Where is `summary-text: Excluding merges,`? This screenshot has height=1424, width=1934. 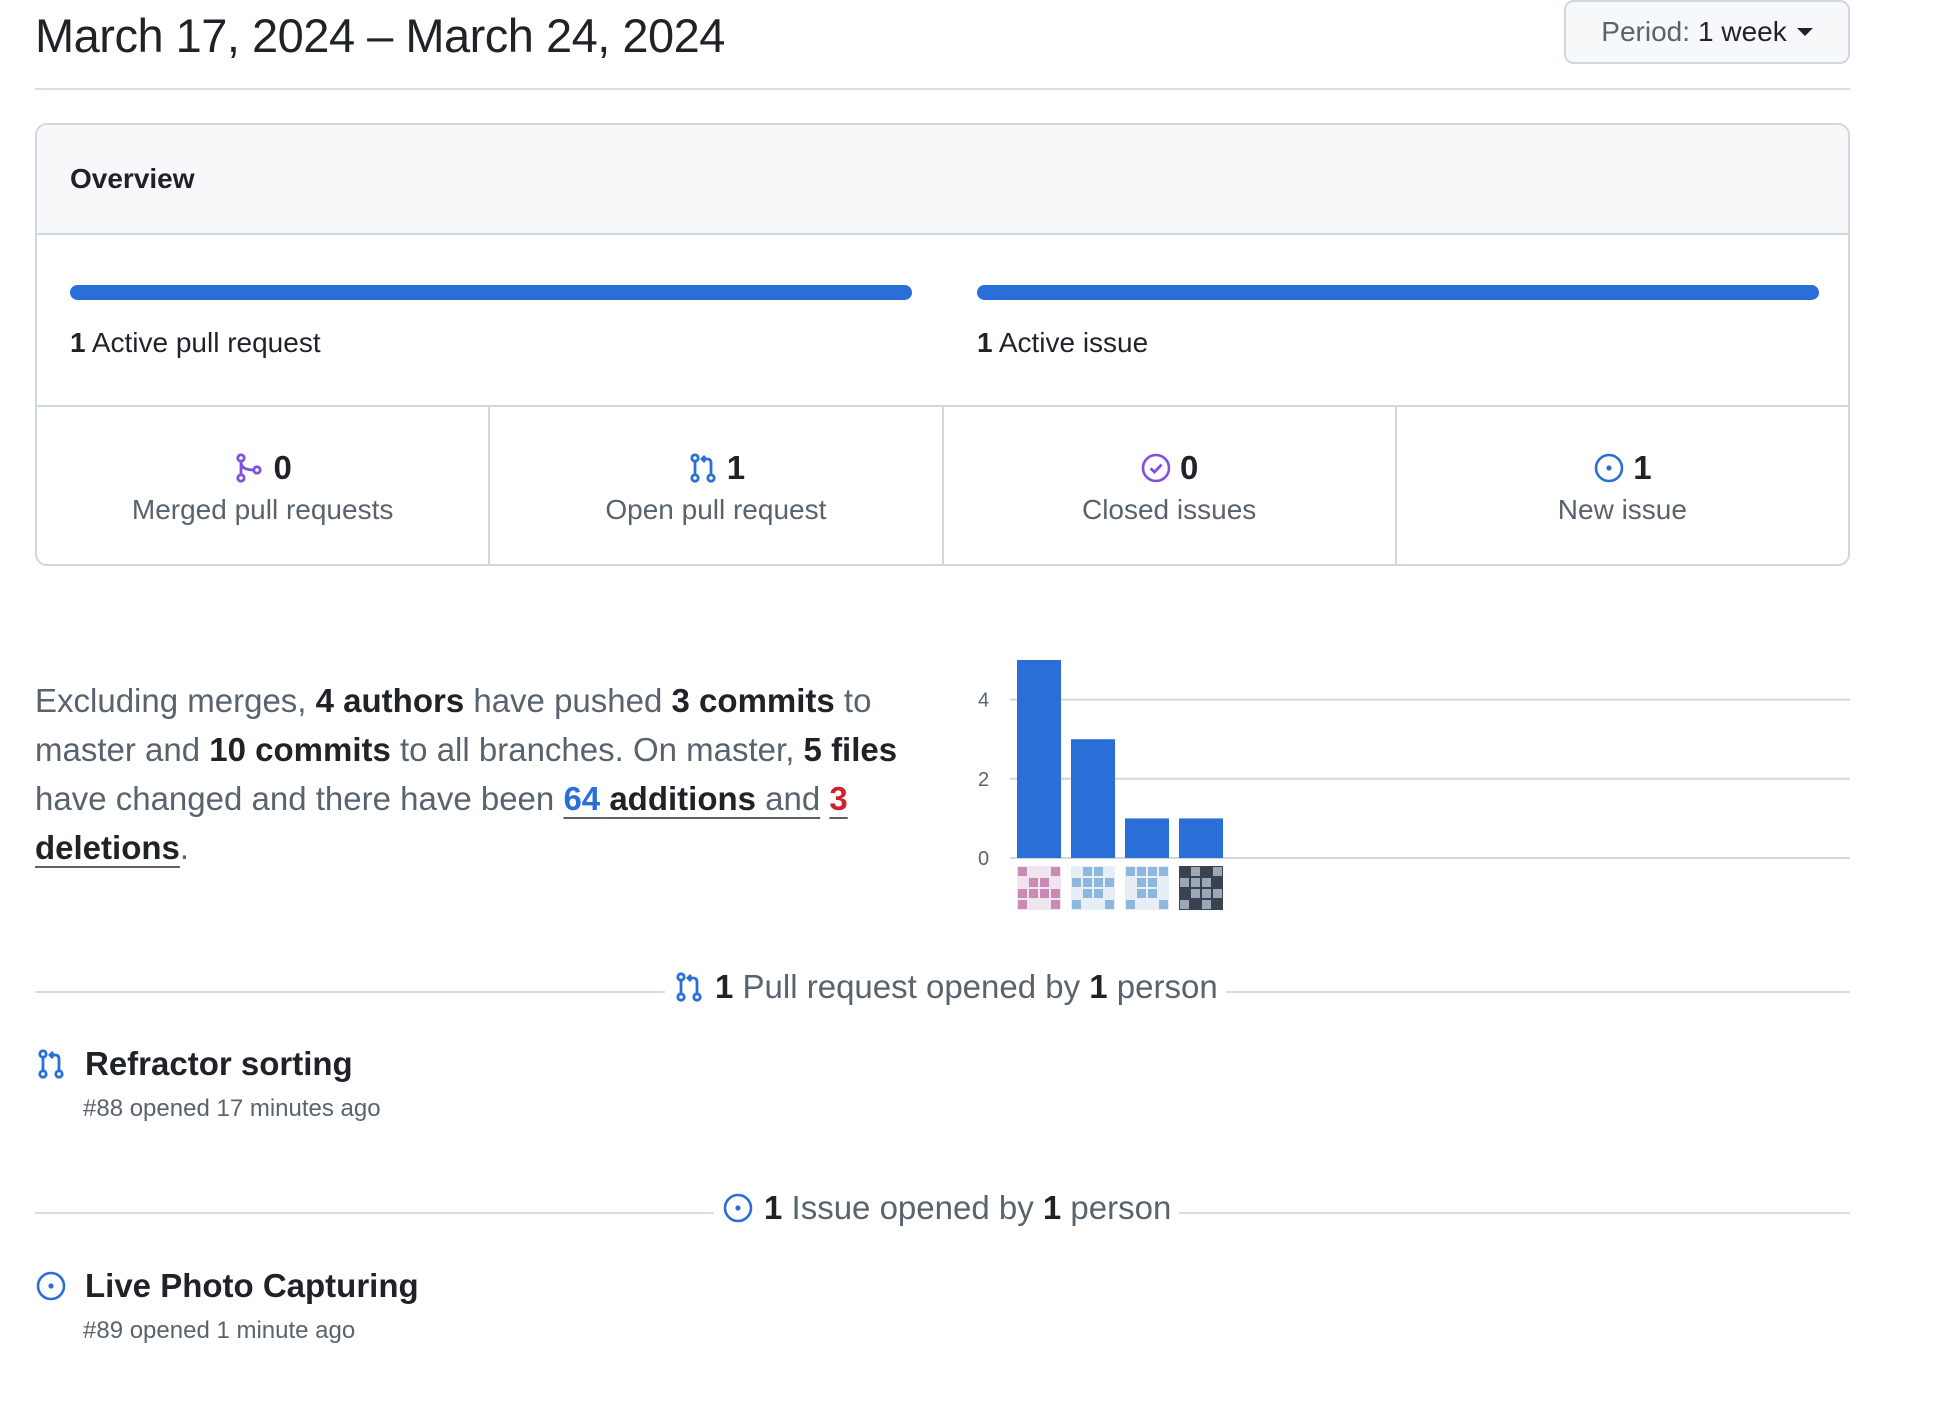
summary-text: Excluding merges, is located at coordinates (175, 700).